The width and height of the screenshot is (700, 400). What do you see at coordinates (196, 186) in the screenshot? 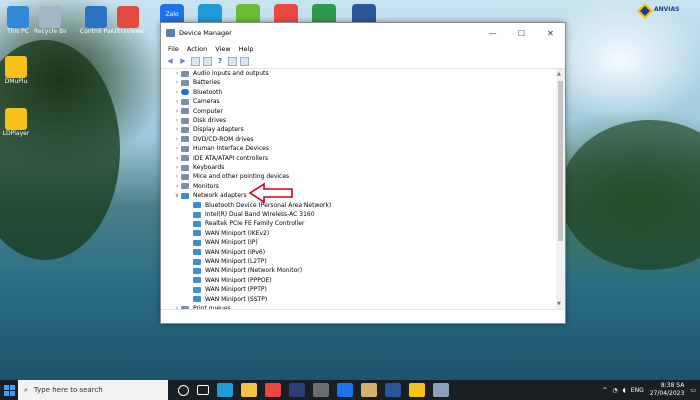
I see `tree-category: › Monitors` at bounding box center [196, 186].